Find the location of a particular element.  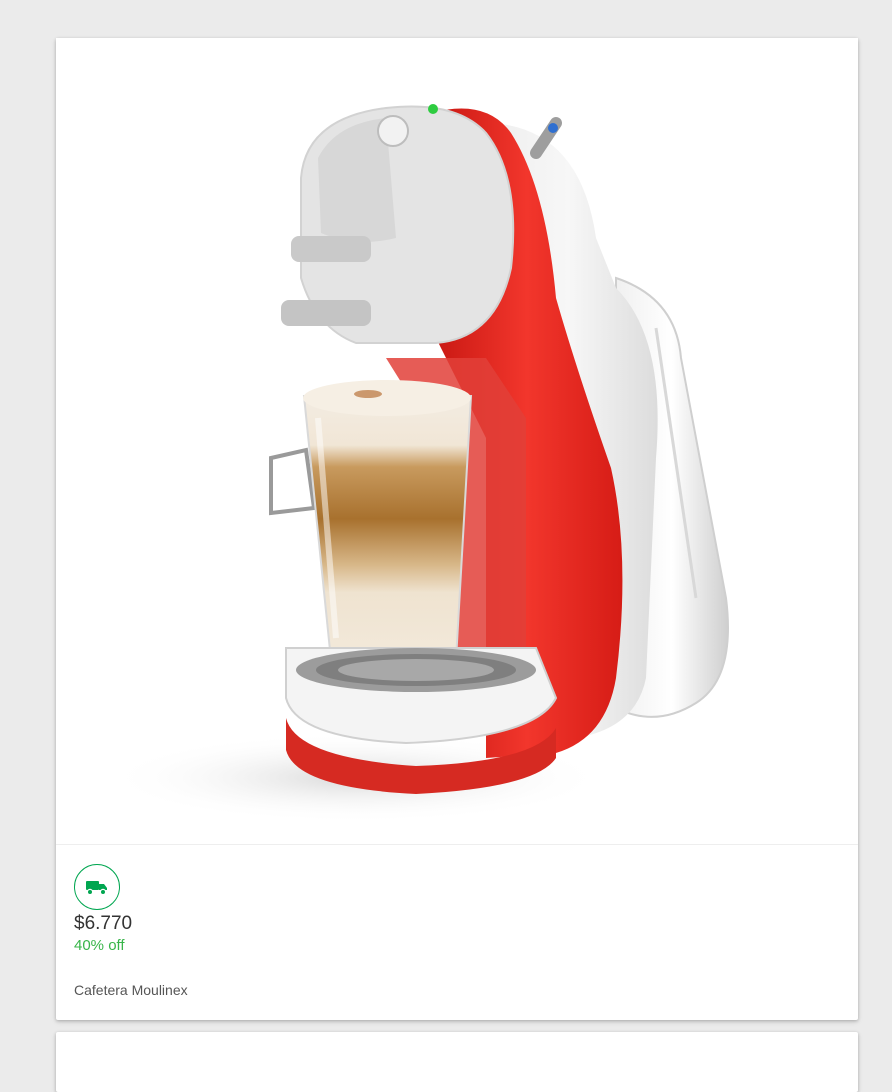

product-price: $6.770 is located at coordinates (103, 923).